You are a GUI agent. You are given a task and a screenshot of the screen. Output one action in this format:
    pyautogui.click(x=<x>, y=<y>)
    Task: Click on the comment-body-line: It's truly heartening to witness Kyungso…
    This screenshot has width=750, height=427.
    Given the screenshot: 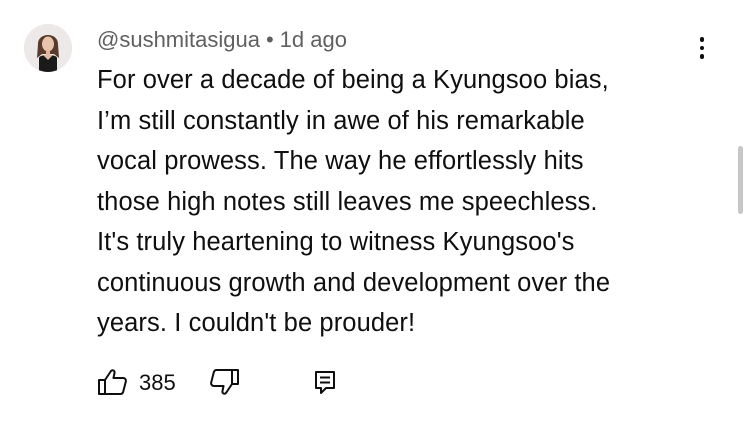 What is the action you would take?
    pyautogui.click(x=336, y=242)
    